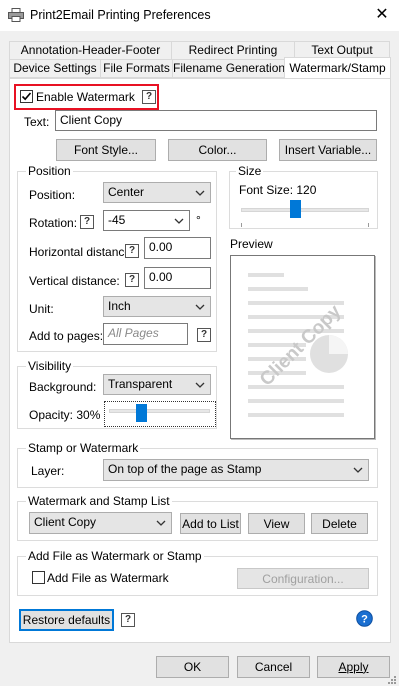 This screenshot has height=686, width=399. Describe the element at coordinates (65, 415) in the screenshot. I see `opacity-label: Opacity: 30%` at that location.